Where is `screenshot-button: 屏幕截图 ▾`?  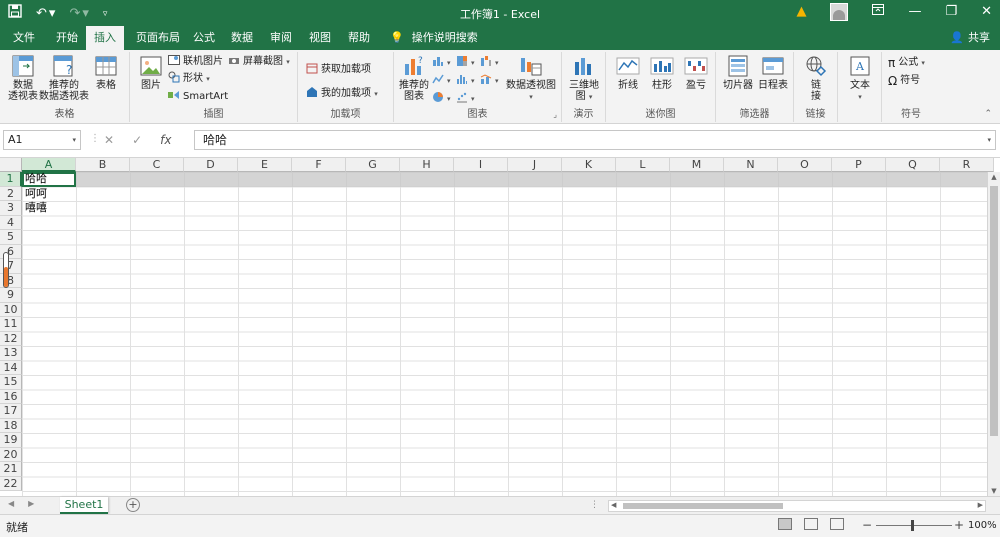
screenshot-button: 屏幕截图 ▾ is located at coordinates (259, 61).